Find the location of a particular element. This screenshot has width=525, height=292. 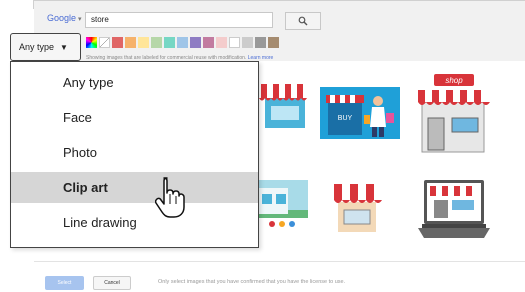

thumbnail-red-awning-store is located at coordinates (357, 208).